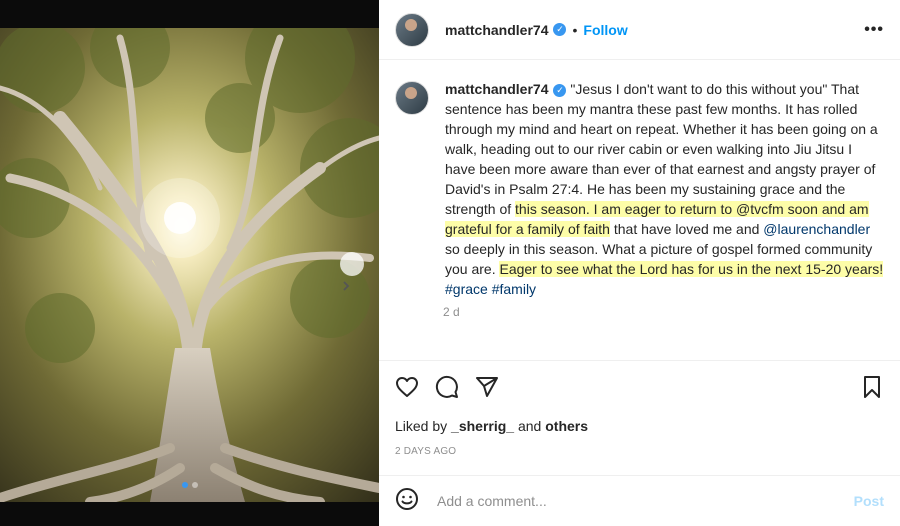  Describe the element at coordinates (566, 426) in the screenshot. I see `likes-others-link: others` at that location.